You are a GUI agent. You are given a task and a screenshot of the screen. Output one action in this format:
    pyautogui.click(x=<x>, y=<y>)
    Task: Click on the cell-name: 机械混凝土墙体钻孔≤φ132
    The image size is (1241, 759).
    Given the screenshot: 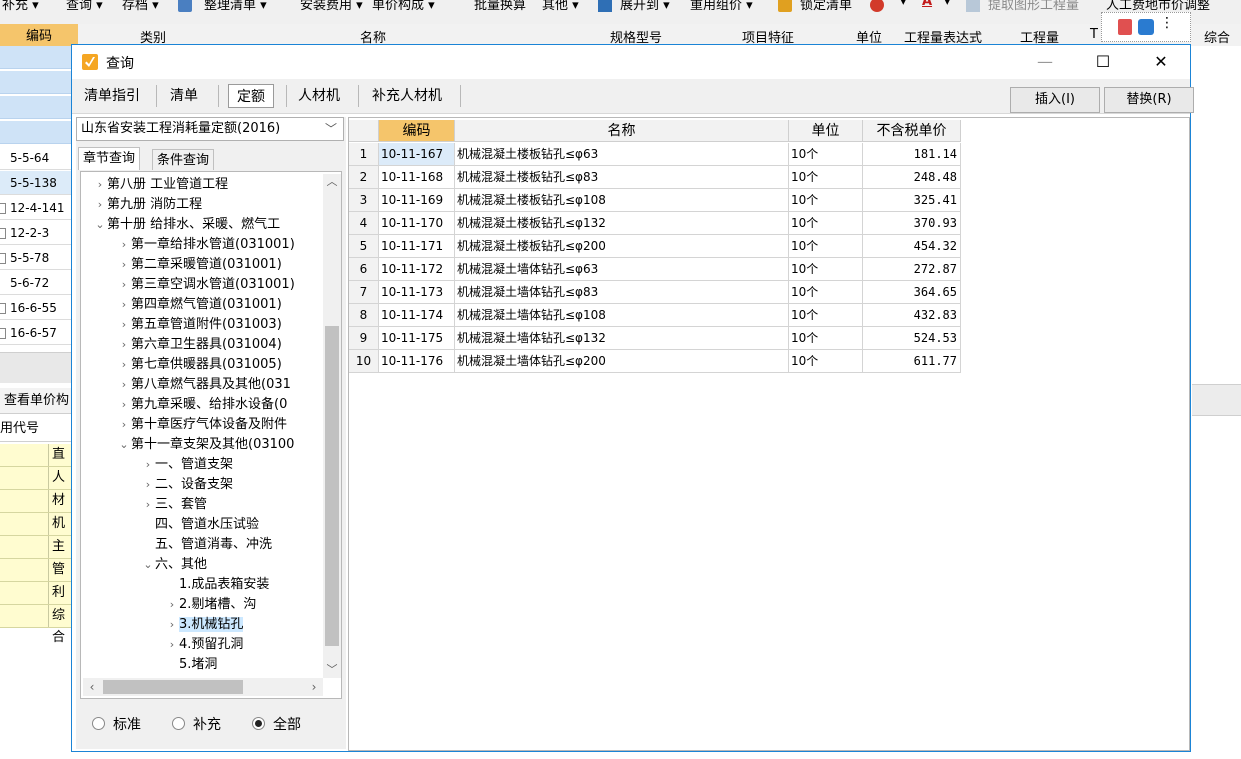 What is the action you would take?
    pyautogui.click(x=622, y=338)
    